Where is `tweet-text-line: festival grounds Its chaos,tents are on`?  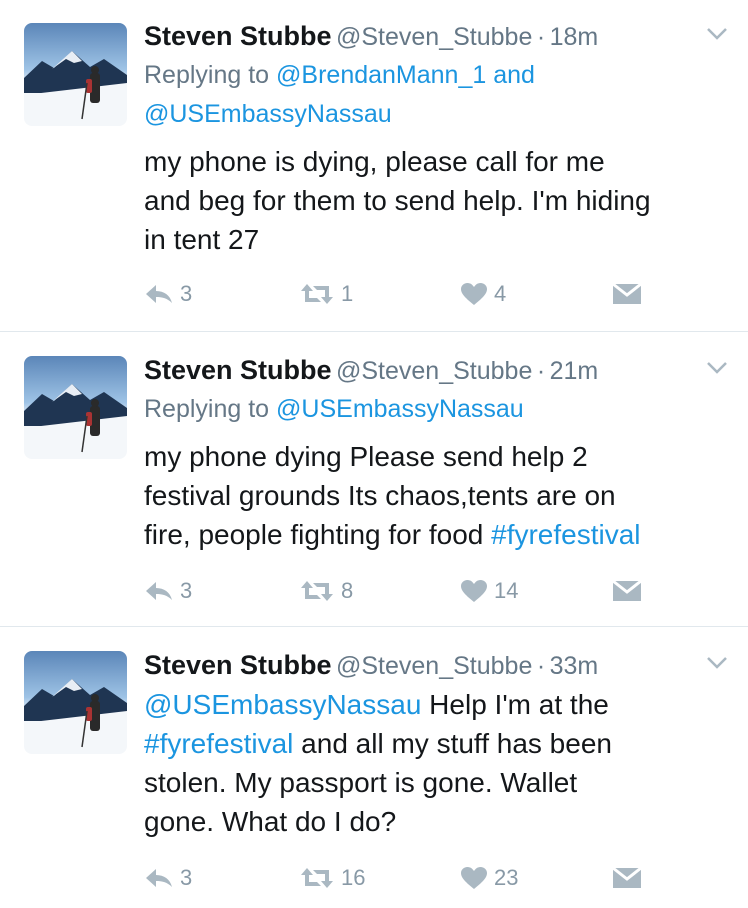
tweet-text-line: festival grounds Its chaos,tents are on is located at coordinates (380, 495).